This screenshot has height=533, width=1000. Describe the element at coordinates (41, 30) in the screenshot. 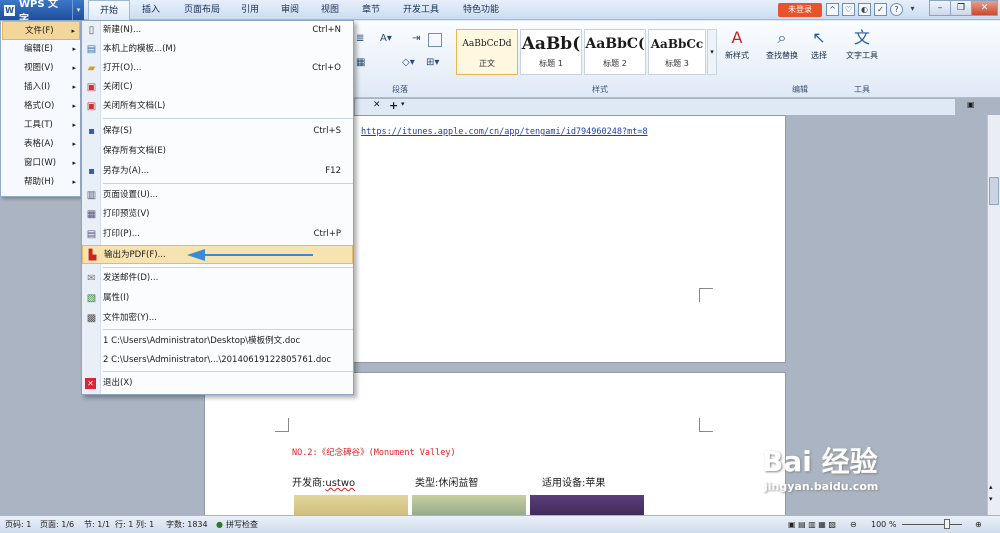

I see `menu-item-file: 文件(F) ▸` at that location.